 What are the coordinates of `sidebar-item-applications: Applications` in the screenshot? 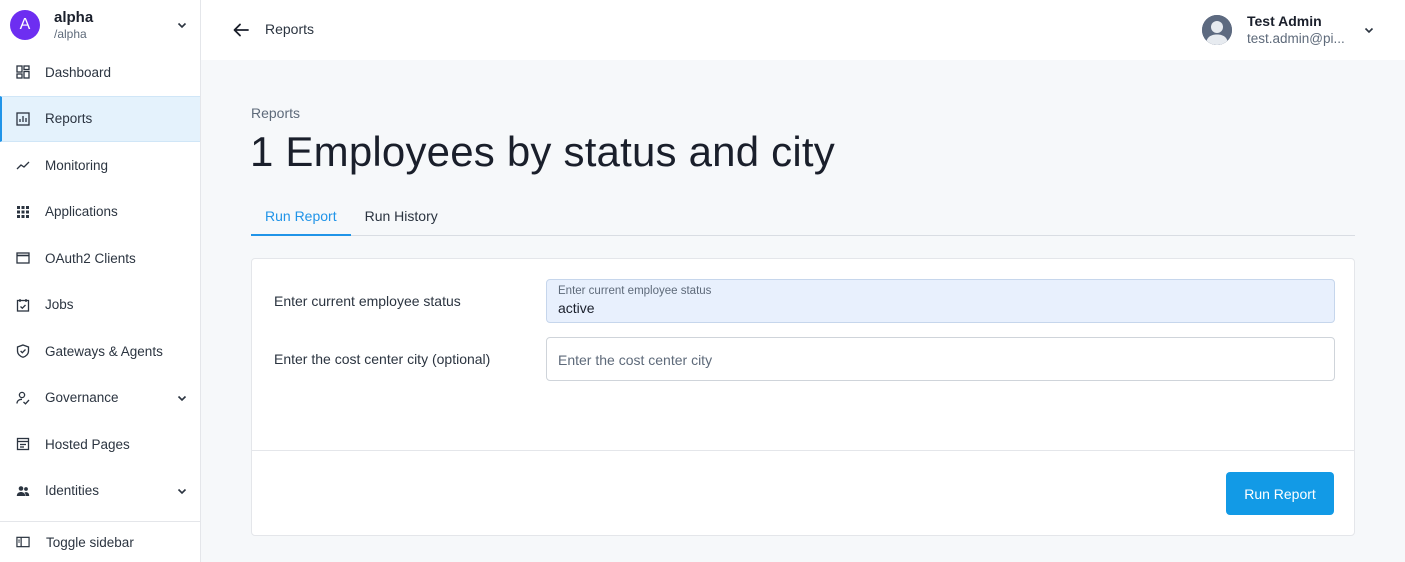 It's located at (100, 212).